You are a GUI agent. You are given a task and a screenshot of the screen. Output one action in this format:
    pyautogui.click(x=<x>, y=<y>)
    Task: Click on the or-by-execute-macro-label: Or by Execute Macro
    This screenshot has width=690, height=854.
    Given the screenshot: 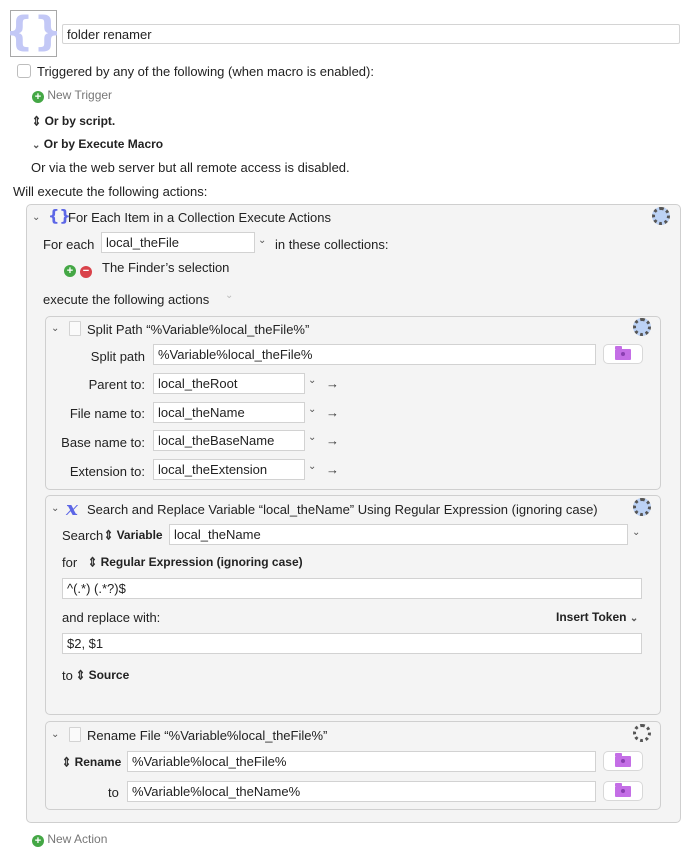 What is the action you would take?
    pyautogui.click(x=103, y=144)
    